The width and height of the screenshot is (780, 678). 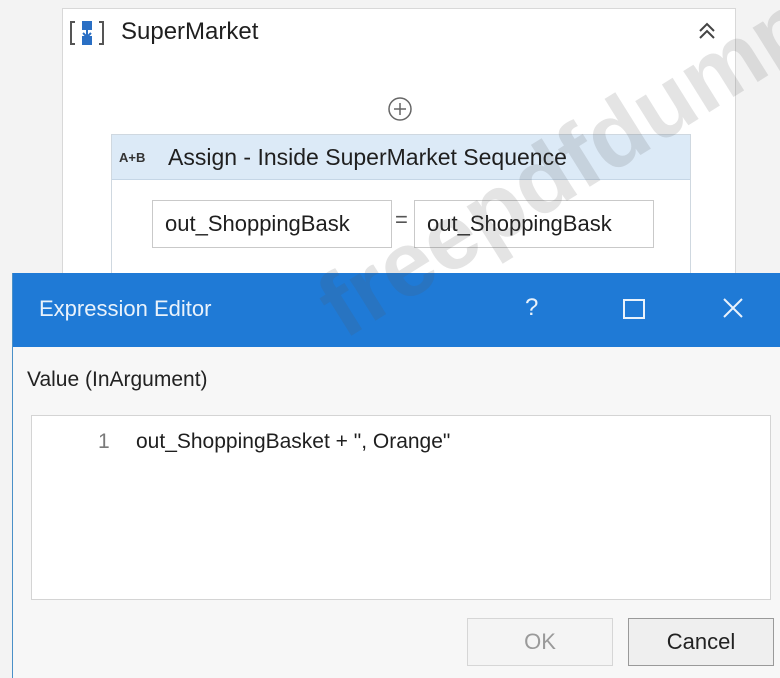 I want to click on assign-to-field: out_ShoppingBask, so click(x=272, y=224).